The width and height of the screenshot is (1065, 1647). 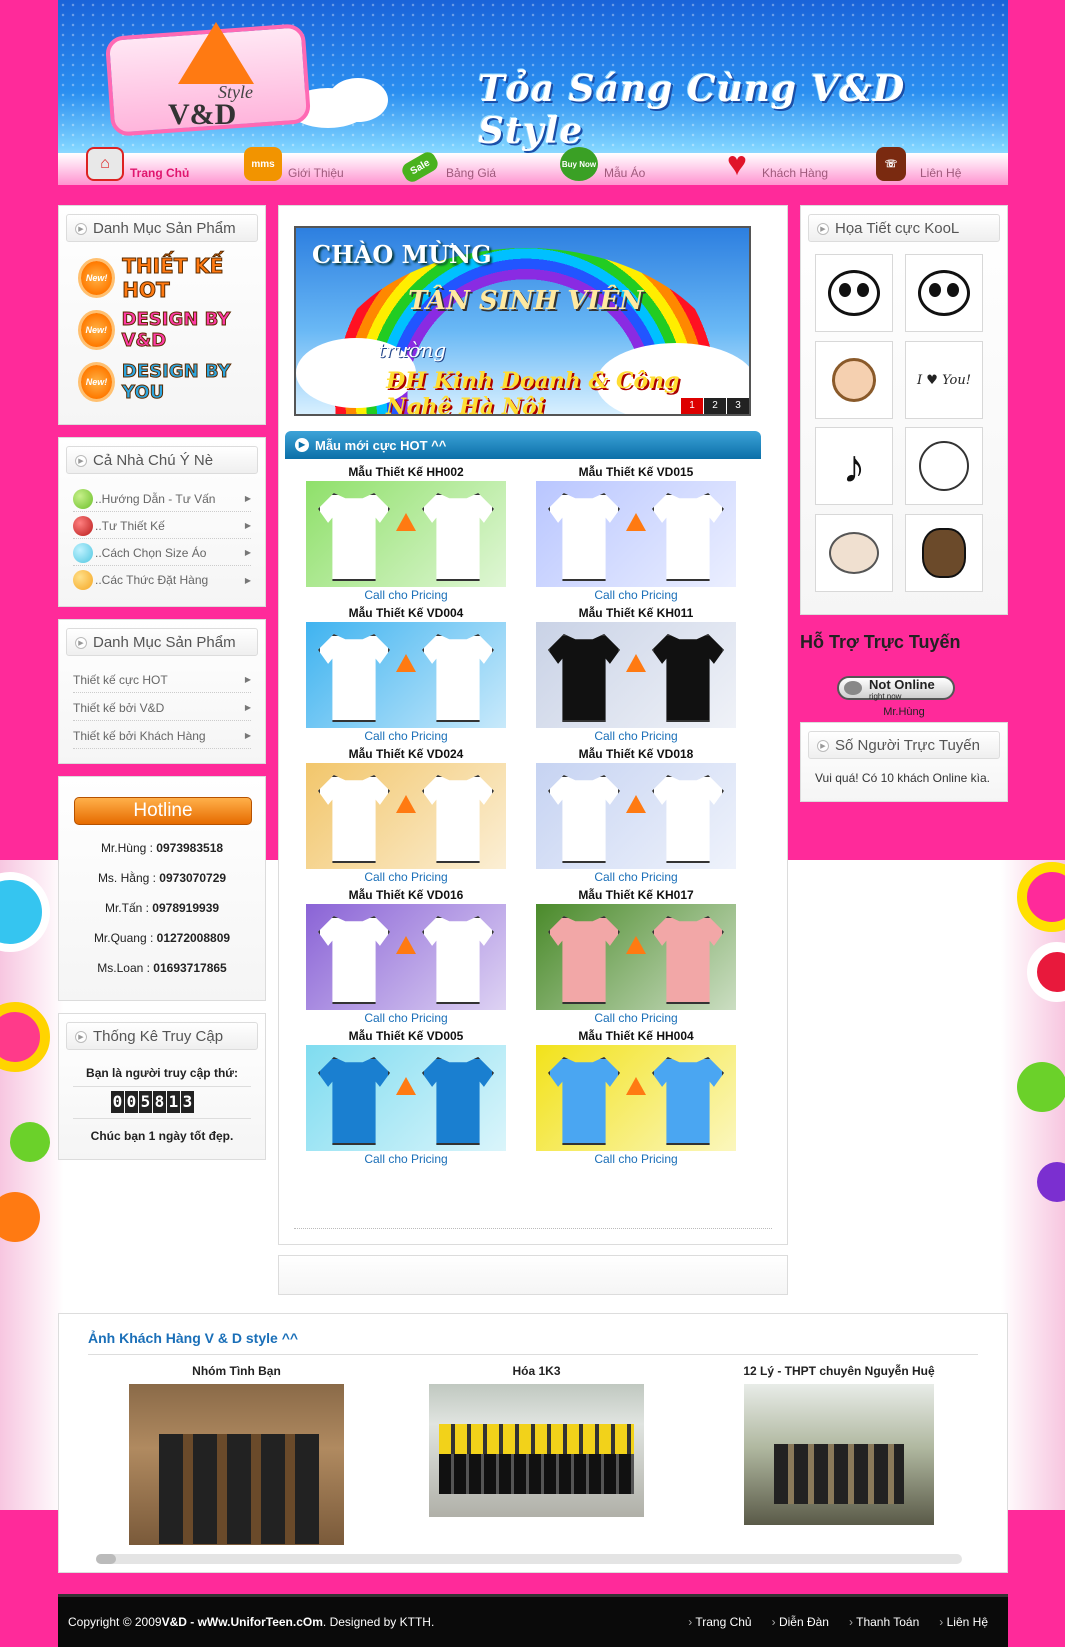 What do you see at coordinates (636, 754) in the screenshot?
I see `product-title: Mẫu Thiết Kế VD018` at bounding box center [636, 754].